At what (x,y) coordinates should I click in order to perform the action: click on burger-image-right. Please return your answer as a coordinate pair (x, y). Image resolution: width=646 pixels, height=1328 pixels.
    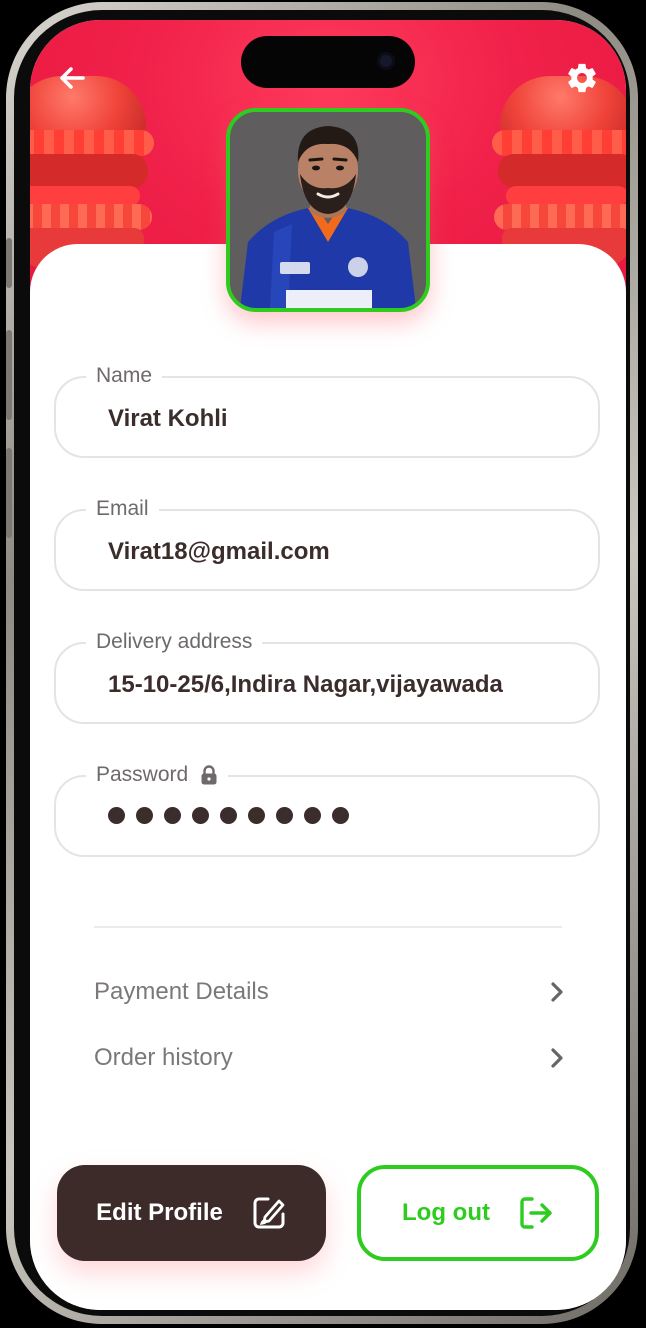
    Looking at the image, I should click on (559, 172).